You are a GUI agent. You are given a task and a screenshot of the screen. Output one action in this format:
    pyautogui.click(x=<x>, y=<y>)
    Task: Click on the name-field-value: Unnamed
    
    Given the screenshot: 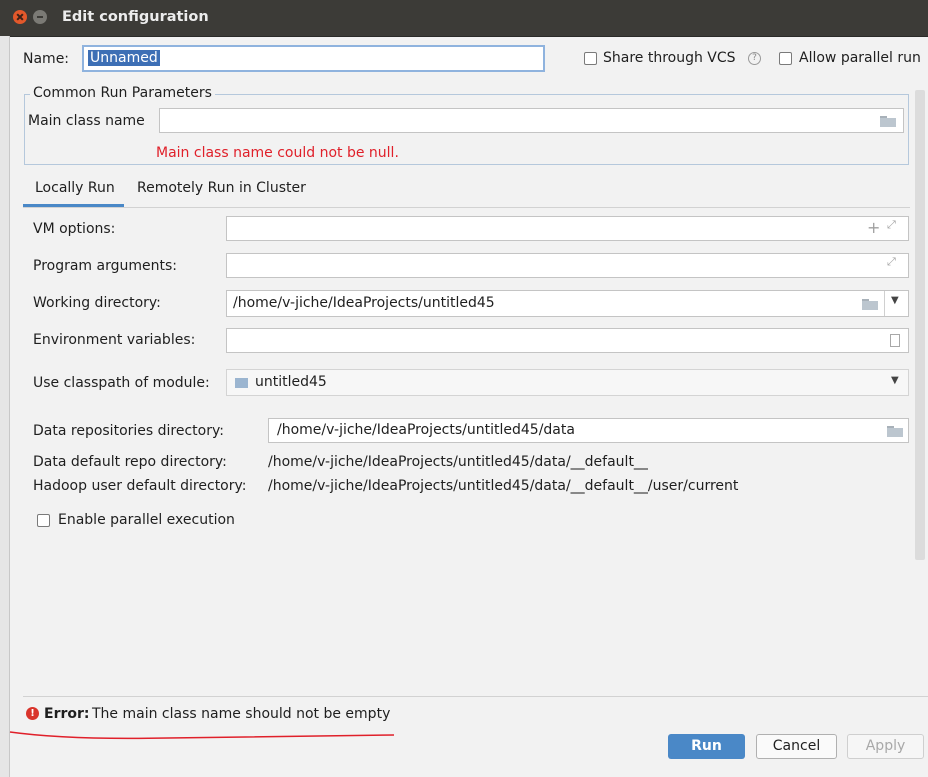 What is the action you would take?
    pyautogui.click(x=124, y=58)
    